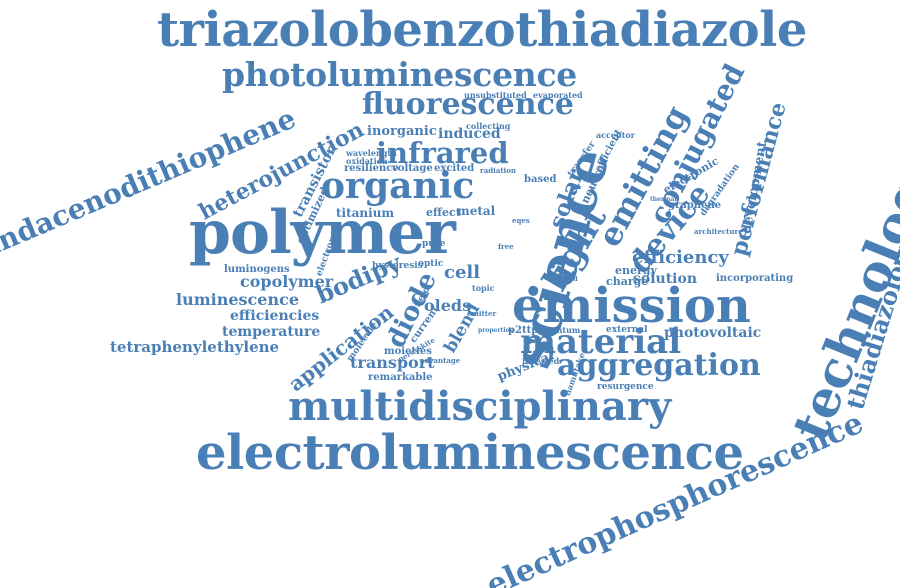 Image resolution: width=900 pixels, height=588 pixels. Describe the element at coordinates (488, 126) in the screenshot. I see `word: collecting` at that location.